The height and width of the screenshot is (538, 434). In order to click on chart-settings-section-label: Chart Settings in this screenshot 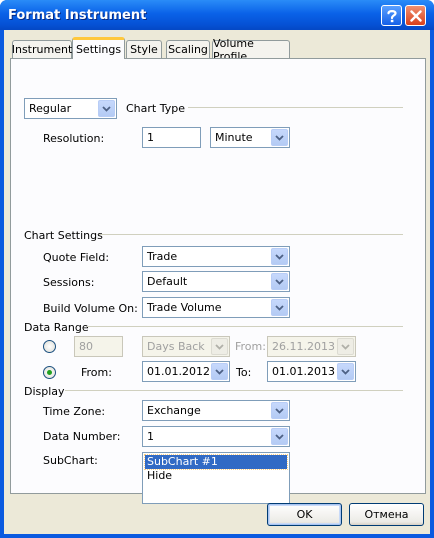, I will do `click(63, 235)`.